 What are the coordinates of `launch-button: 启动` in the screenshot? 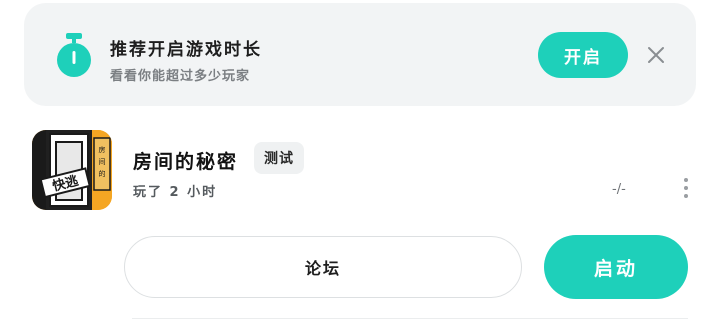 It's located at (616, 267).